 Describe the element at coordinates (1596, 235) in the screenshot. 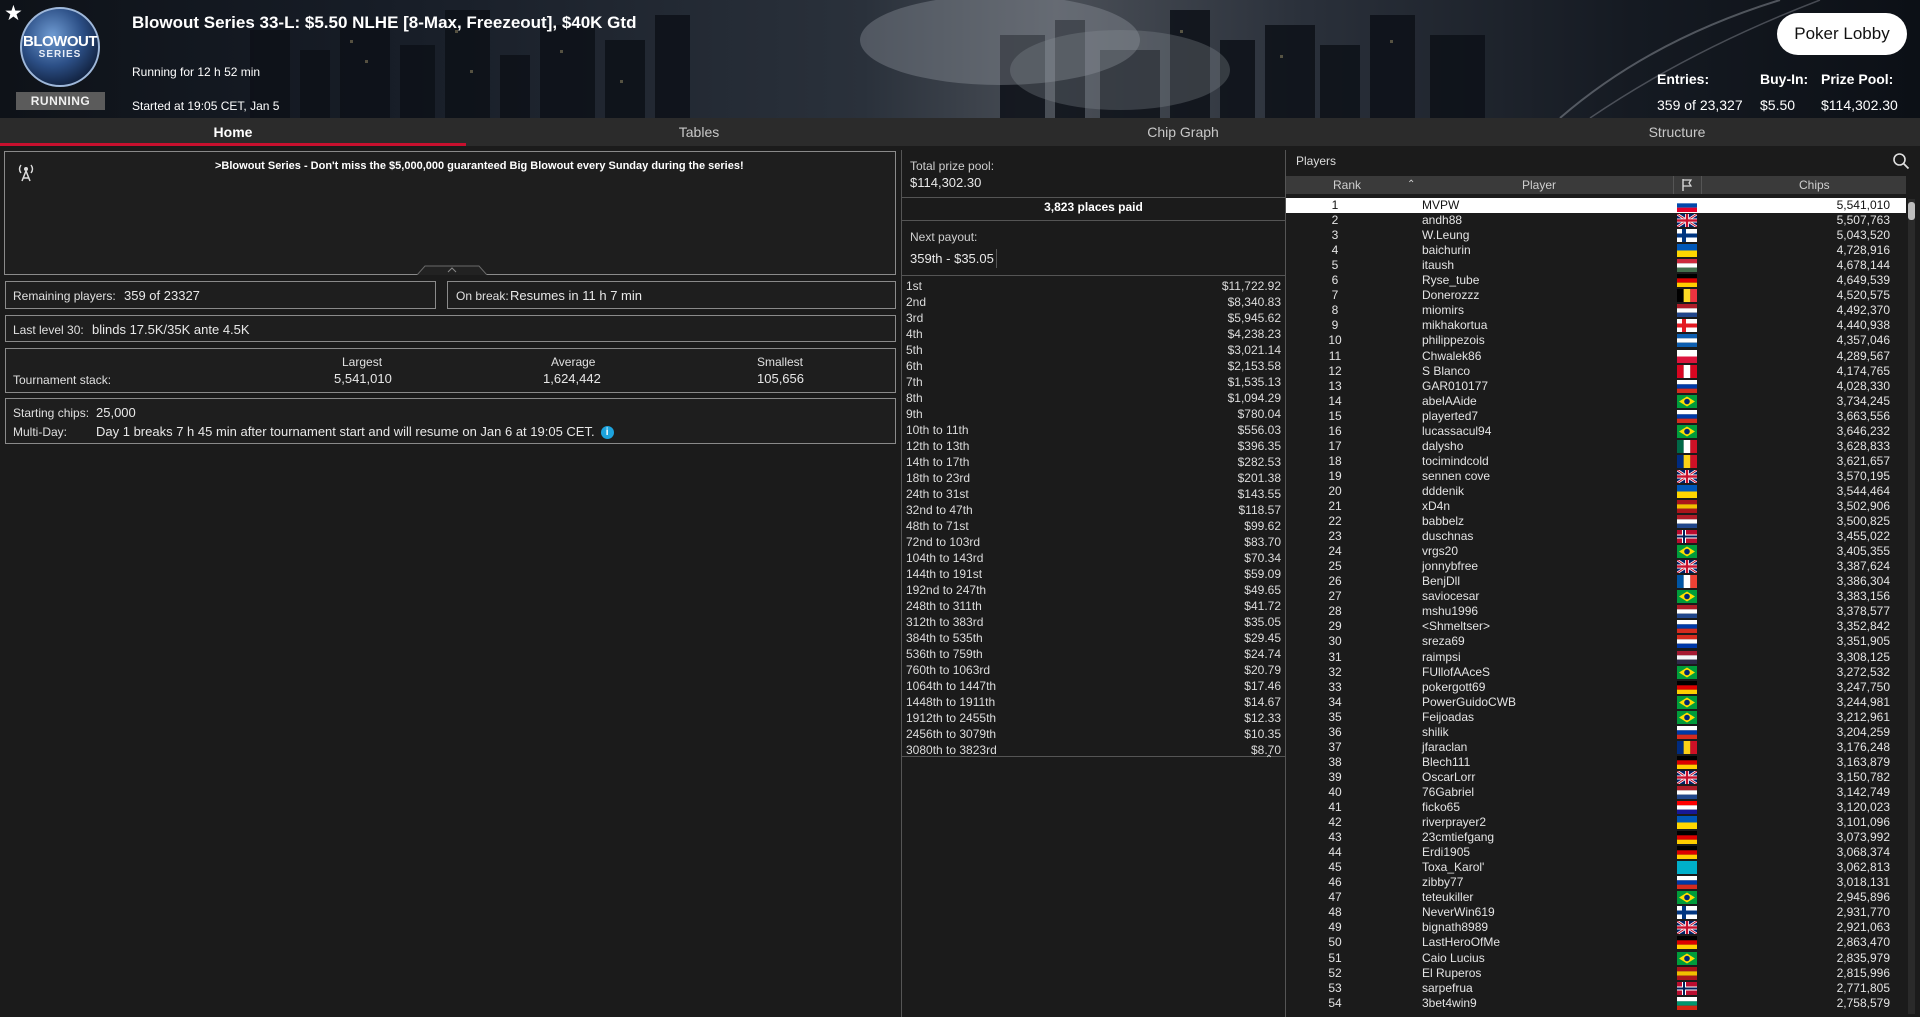

I see `player-row: 3 W.Leung 5,043,520` at that location.